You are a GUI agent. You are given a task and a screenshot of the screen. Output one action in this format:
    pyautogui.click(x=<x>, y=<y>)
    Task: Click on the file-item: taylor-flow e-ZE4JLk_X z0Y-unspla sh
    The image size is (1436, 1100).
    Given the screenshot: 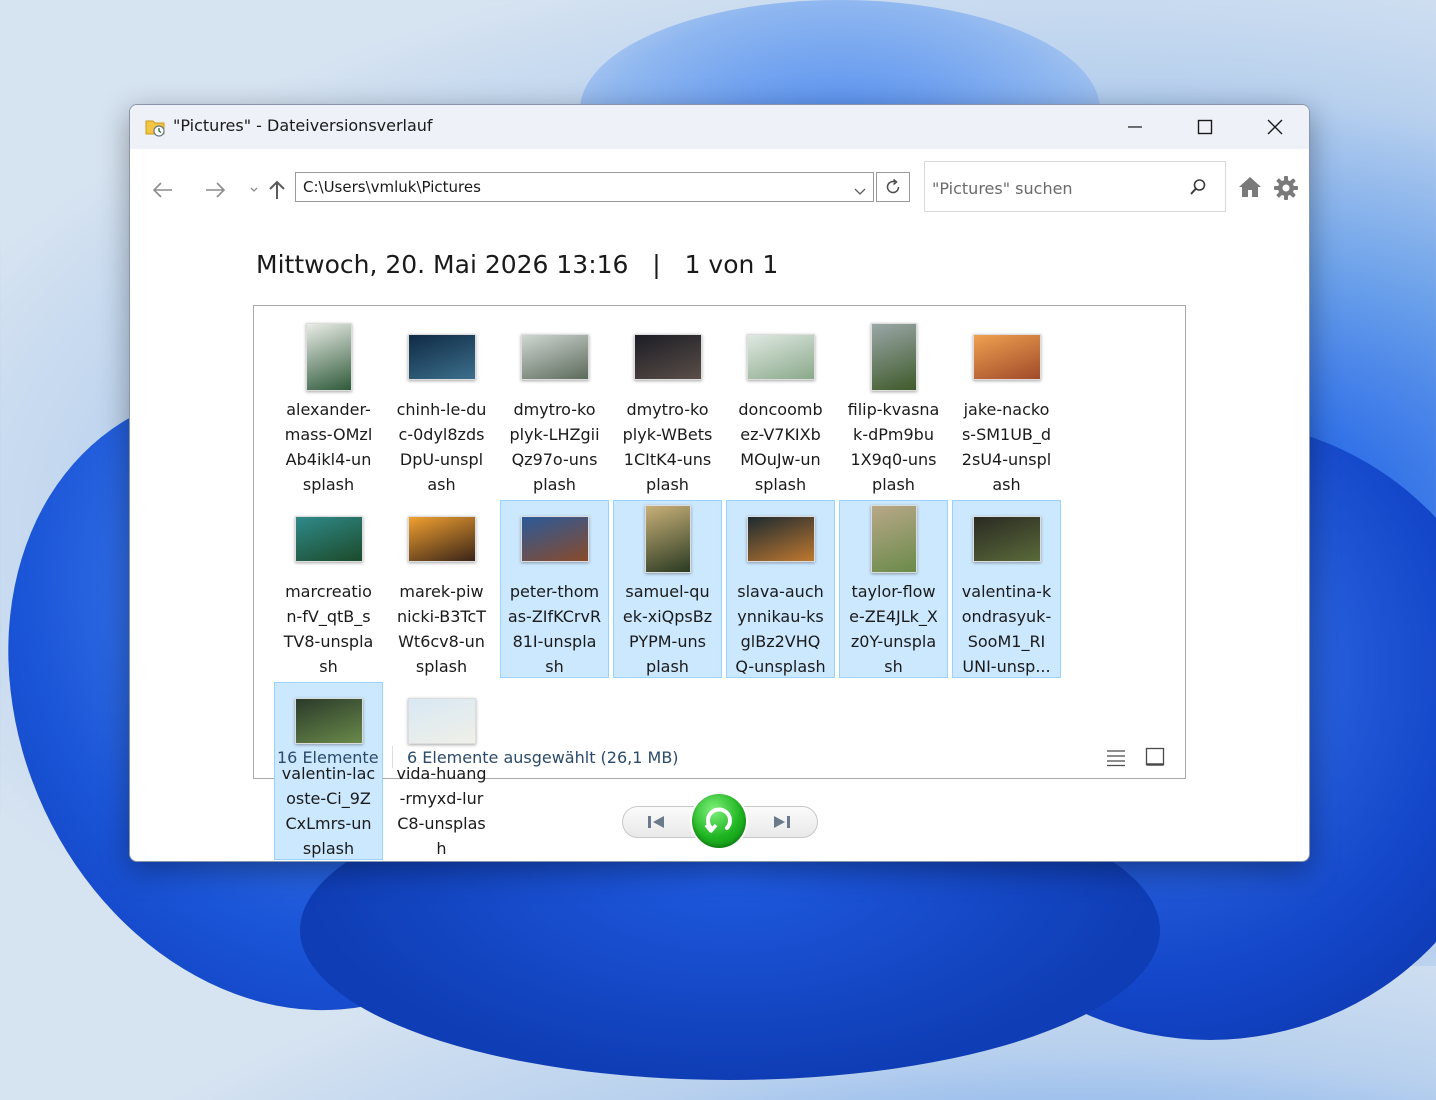 What is the action you would take?
    pyautogui.click(x=893, y=589)
    